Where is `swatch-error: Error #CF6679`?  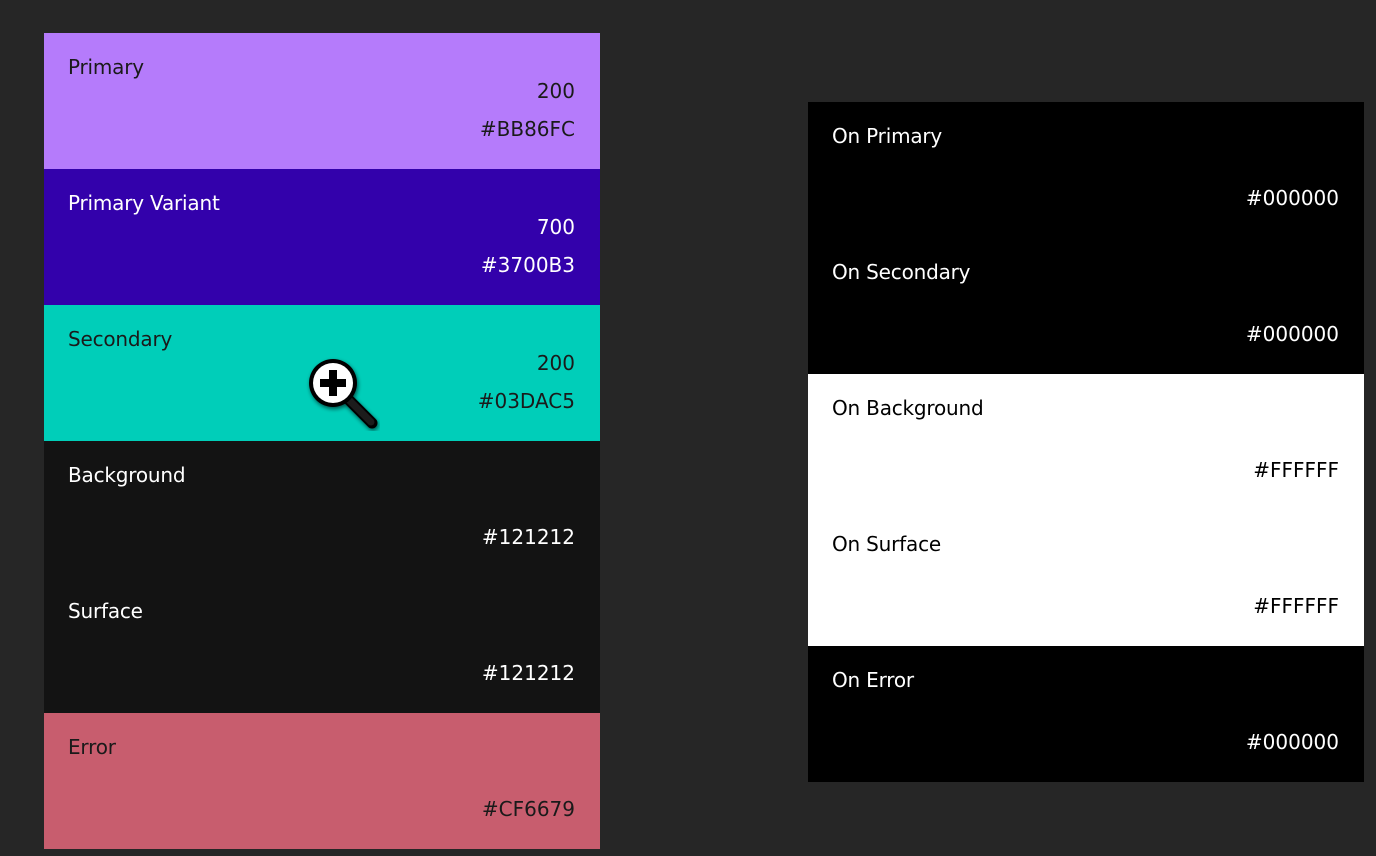 swatch-error: Error #CF6679 is located at coordinates (322, 781).